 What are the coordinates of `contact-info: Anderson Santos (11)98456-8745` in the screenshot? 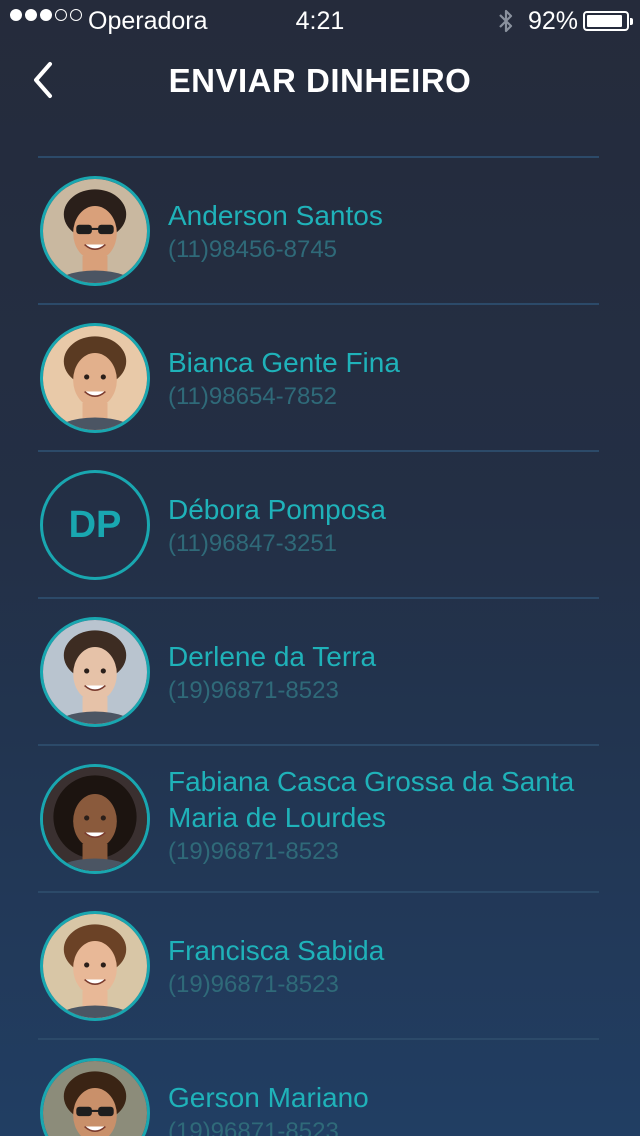 It's located at (383, 232).